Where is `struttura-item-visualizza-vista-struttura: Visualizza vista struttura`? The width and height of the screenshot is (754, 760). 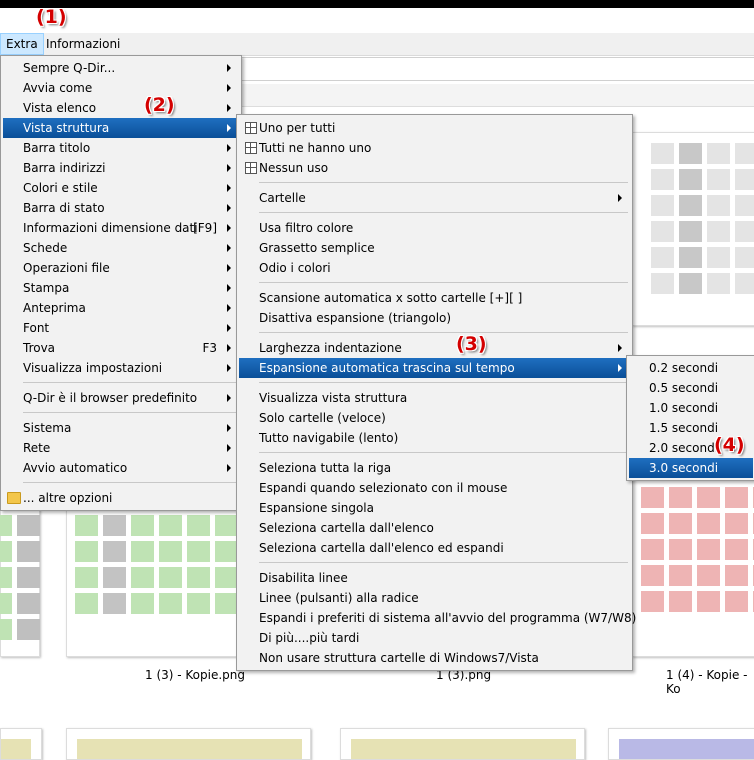 struttura-item-visualizza-vista-struttura: Visualizza vista struttura is located at coordinates (434, 398).